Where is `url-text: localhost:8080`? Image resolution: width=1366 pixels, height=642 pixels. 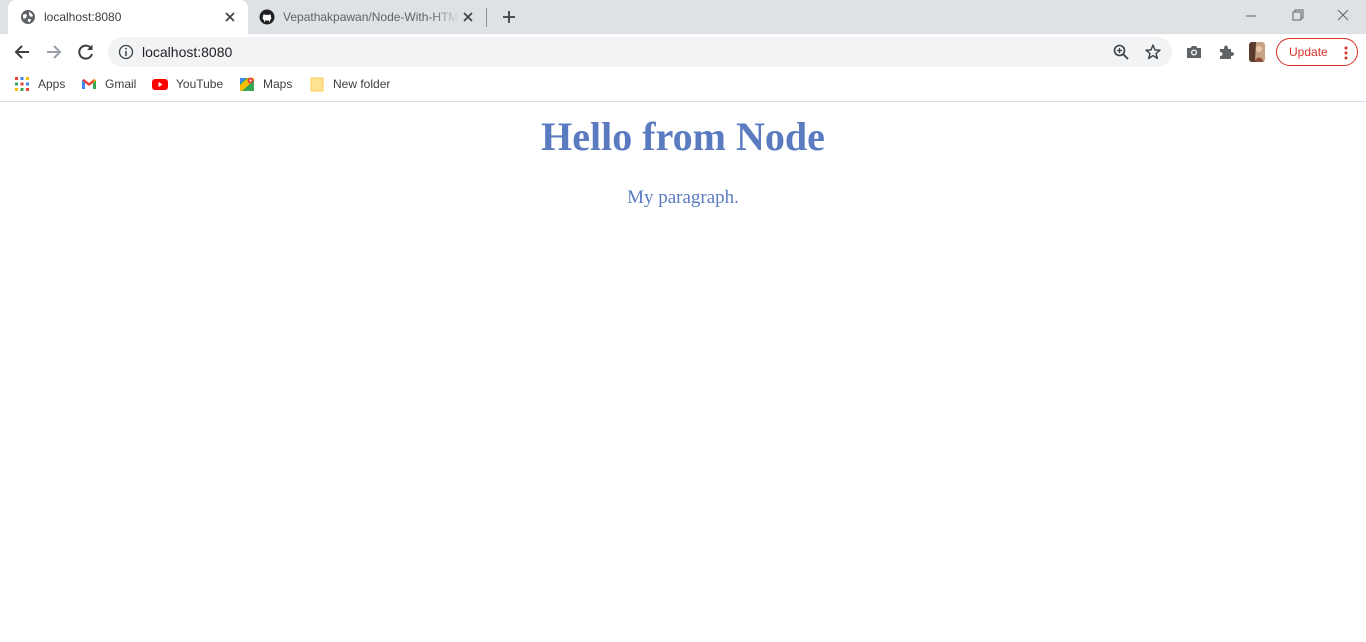
url-text: localhost:8080 is located at coordinates (187, 52).